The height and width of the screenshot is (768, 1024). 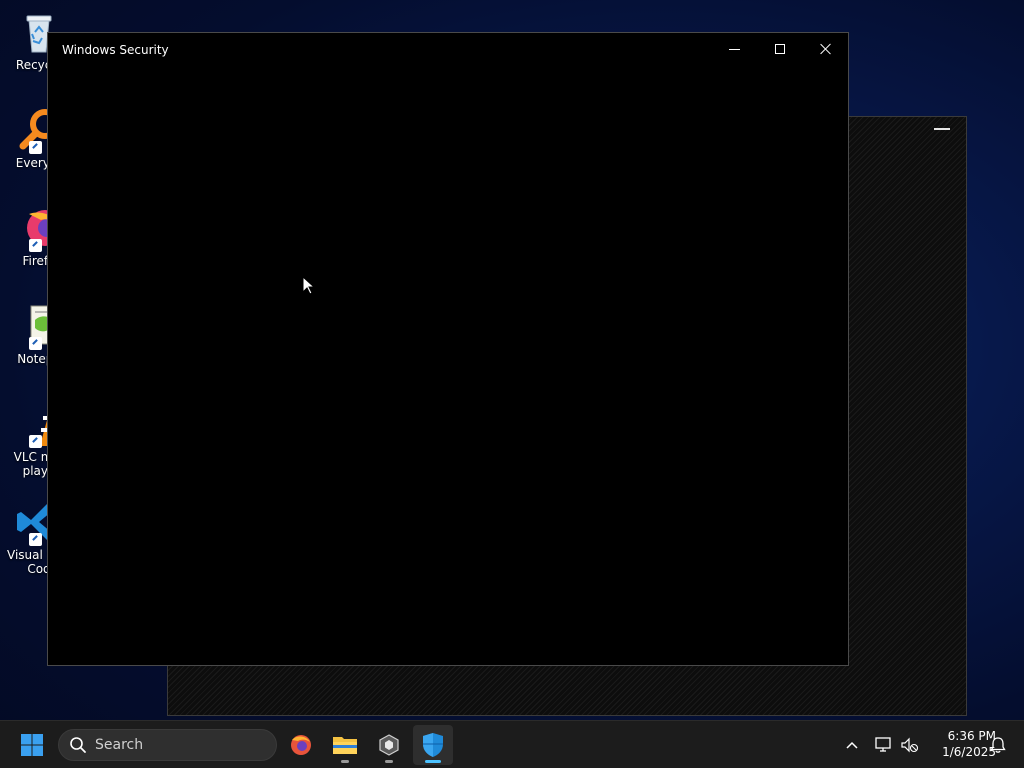 What do you see at coordinates (119, 745) in the screenshot?
I see `search-placeholder: Search` at bounding box center [119, 745].